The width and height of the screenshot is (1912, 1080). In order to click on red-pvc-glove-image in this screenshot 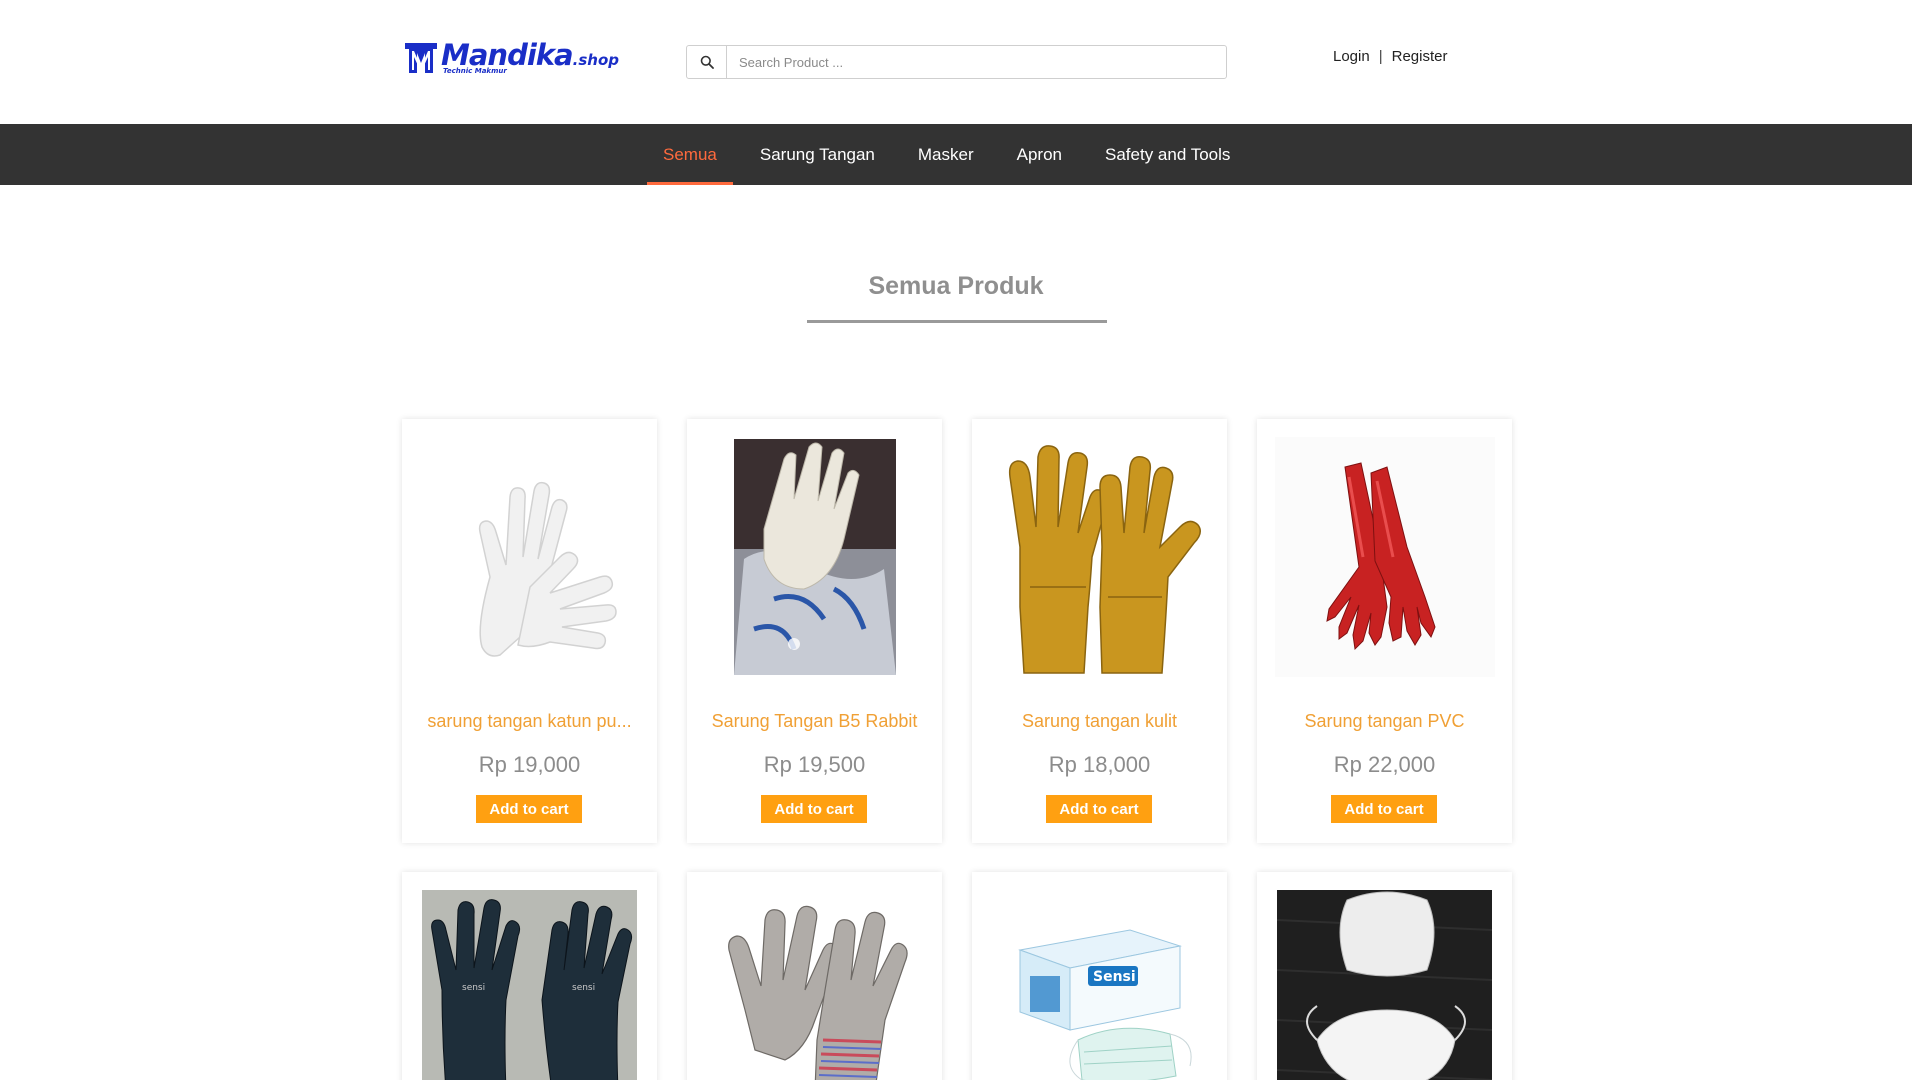, I will do `click(1384, 557)`.